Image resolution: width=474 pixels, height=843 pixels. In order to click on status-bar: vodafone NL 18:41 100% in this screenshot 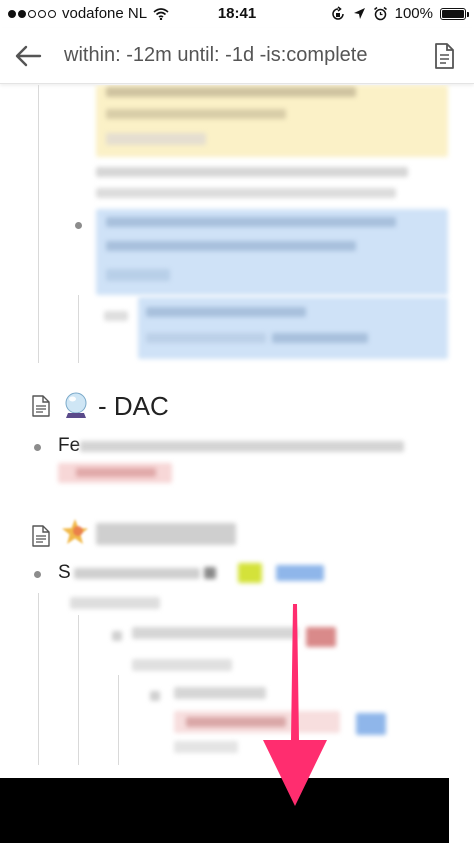, I will do `click(237, 14)`.